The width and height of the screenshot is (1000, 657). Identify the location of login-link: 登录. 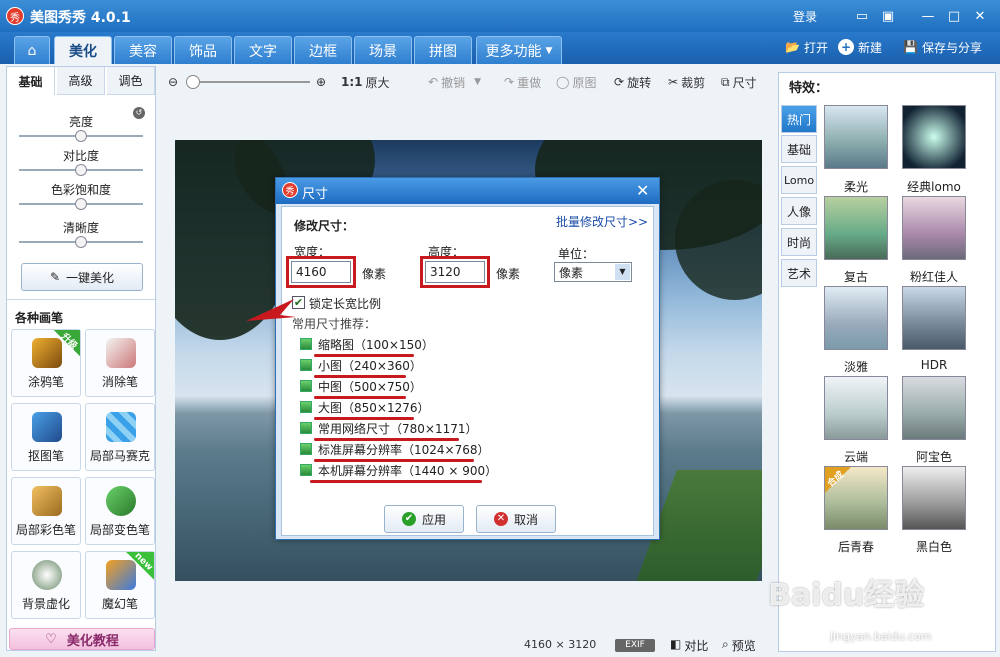
(805, 16).